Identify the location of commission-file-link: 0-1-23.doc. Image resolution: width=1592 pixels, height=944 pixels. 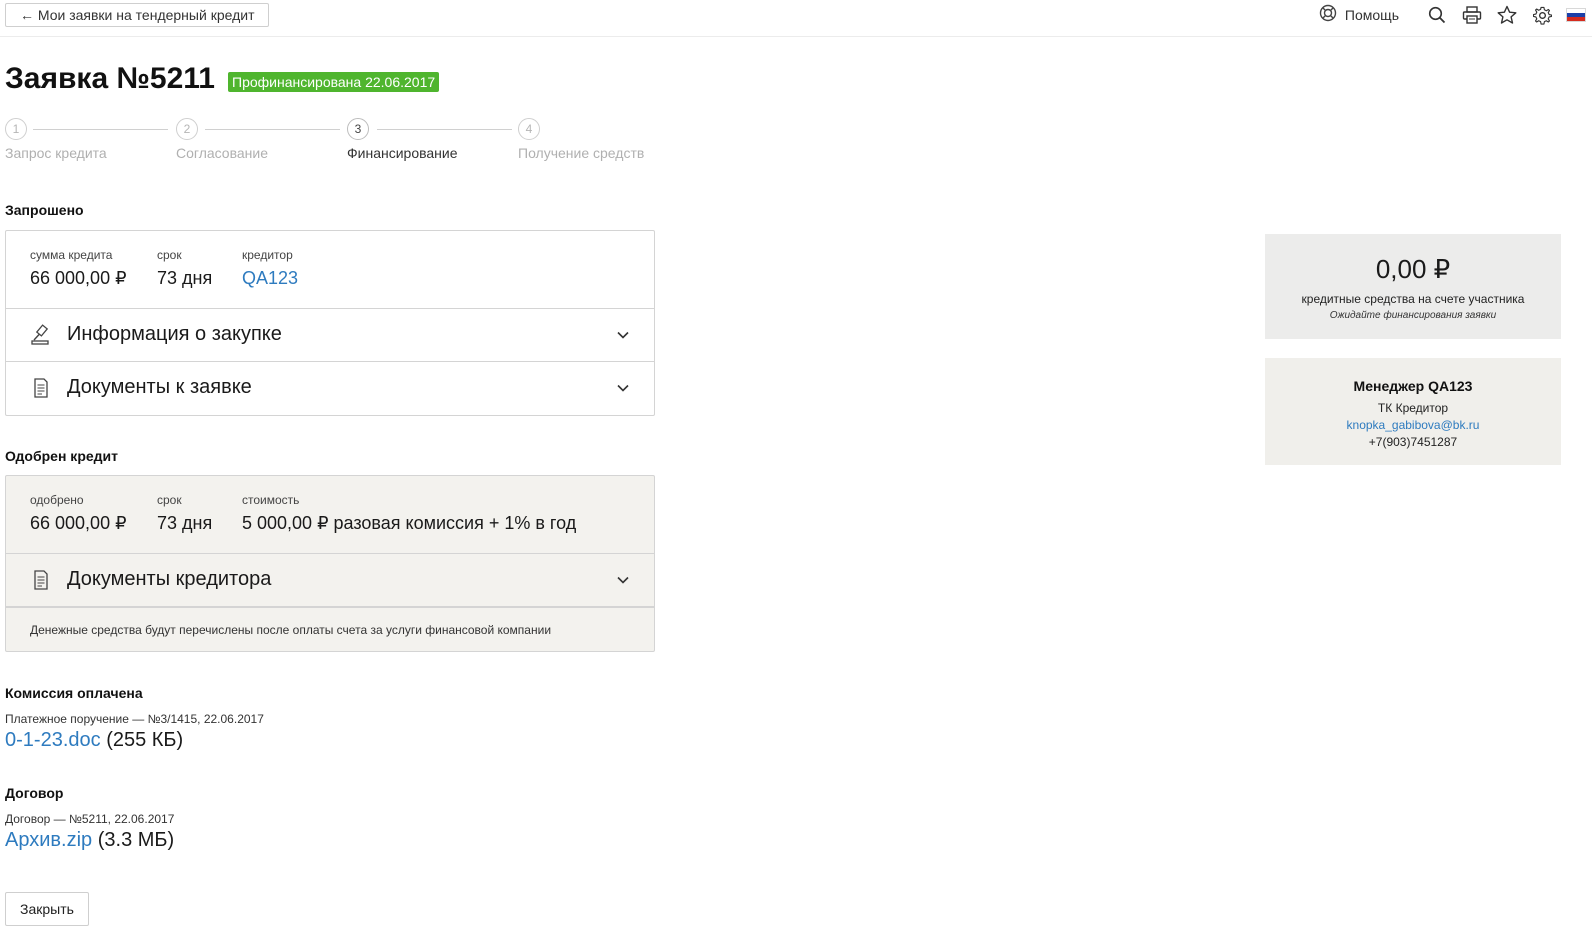
(53, 740).